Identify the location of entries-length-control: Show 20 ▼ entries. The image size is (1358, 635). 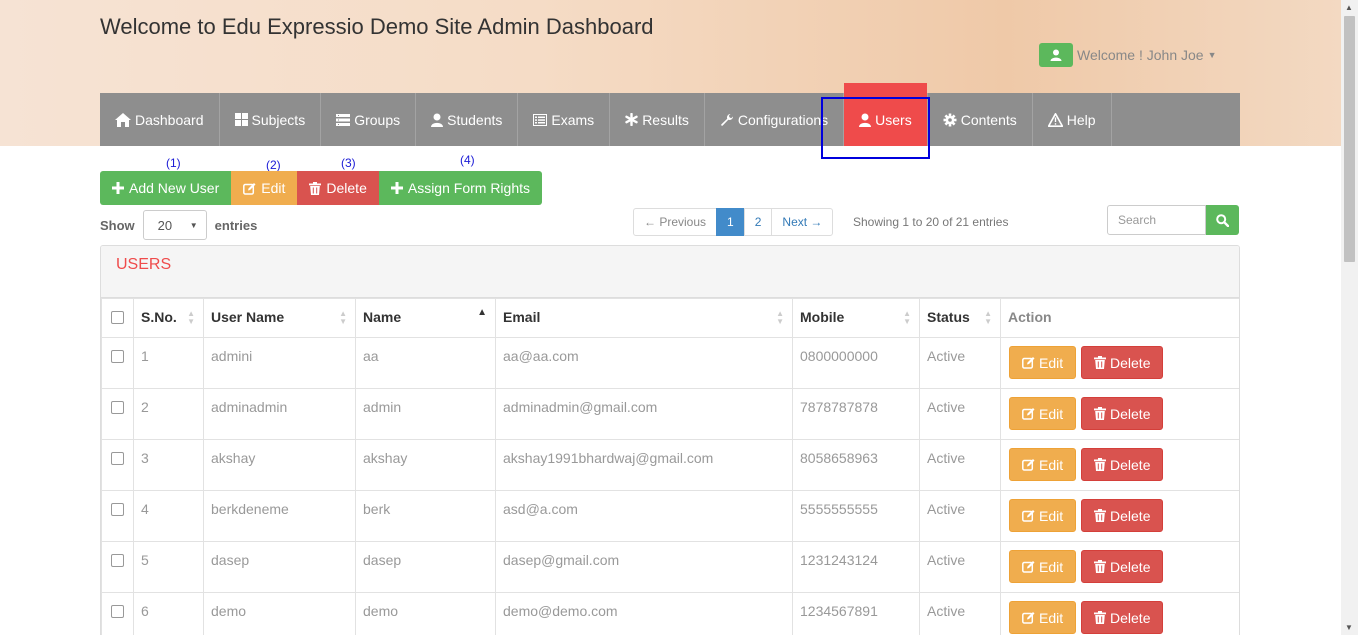
(178, 225).